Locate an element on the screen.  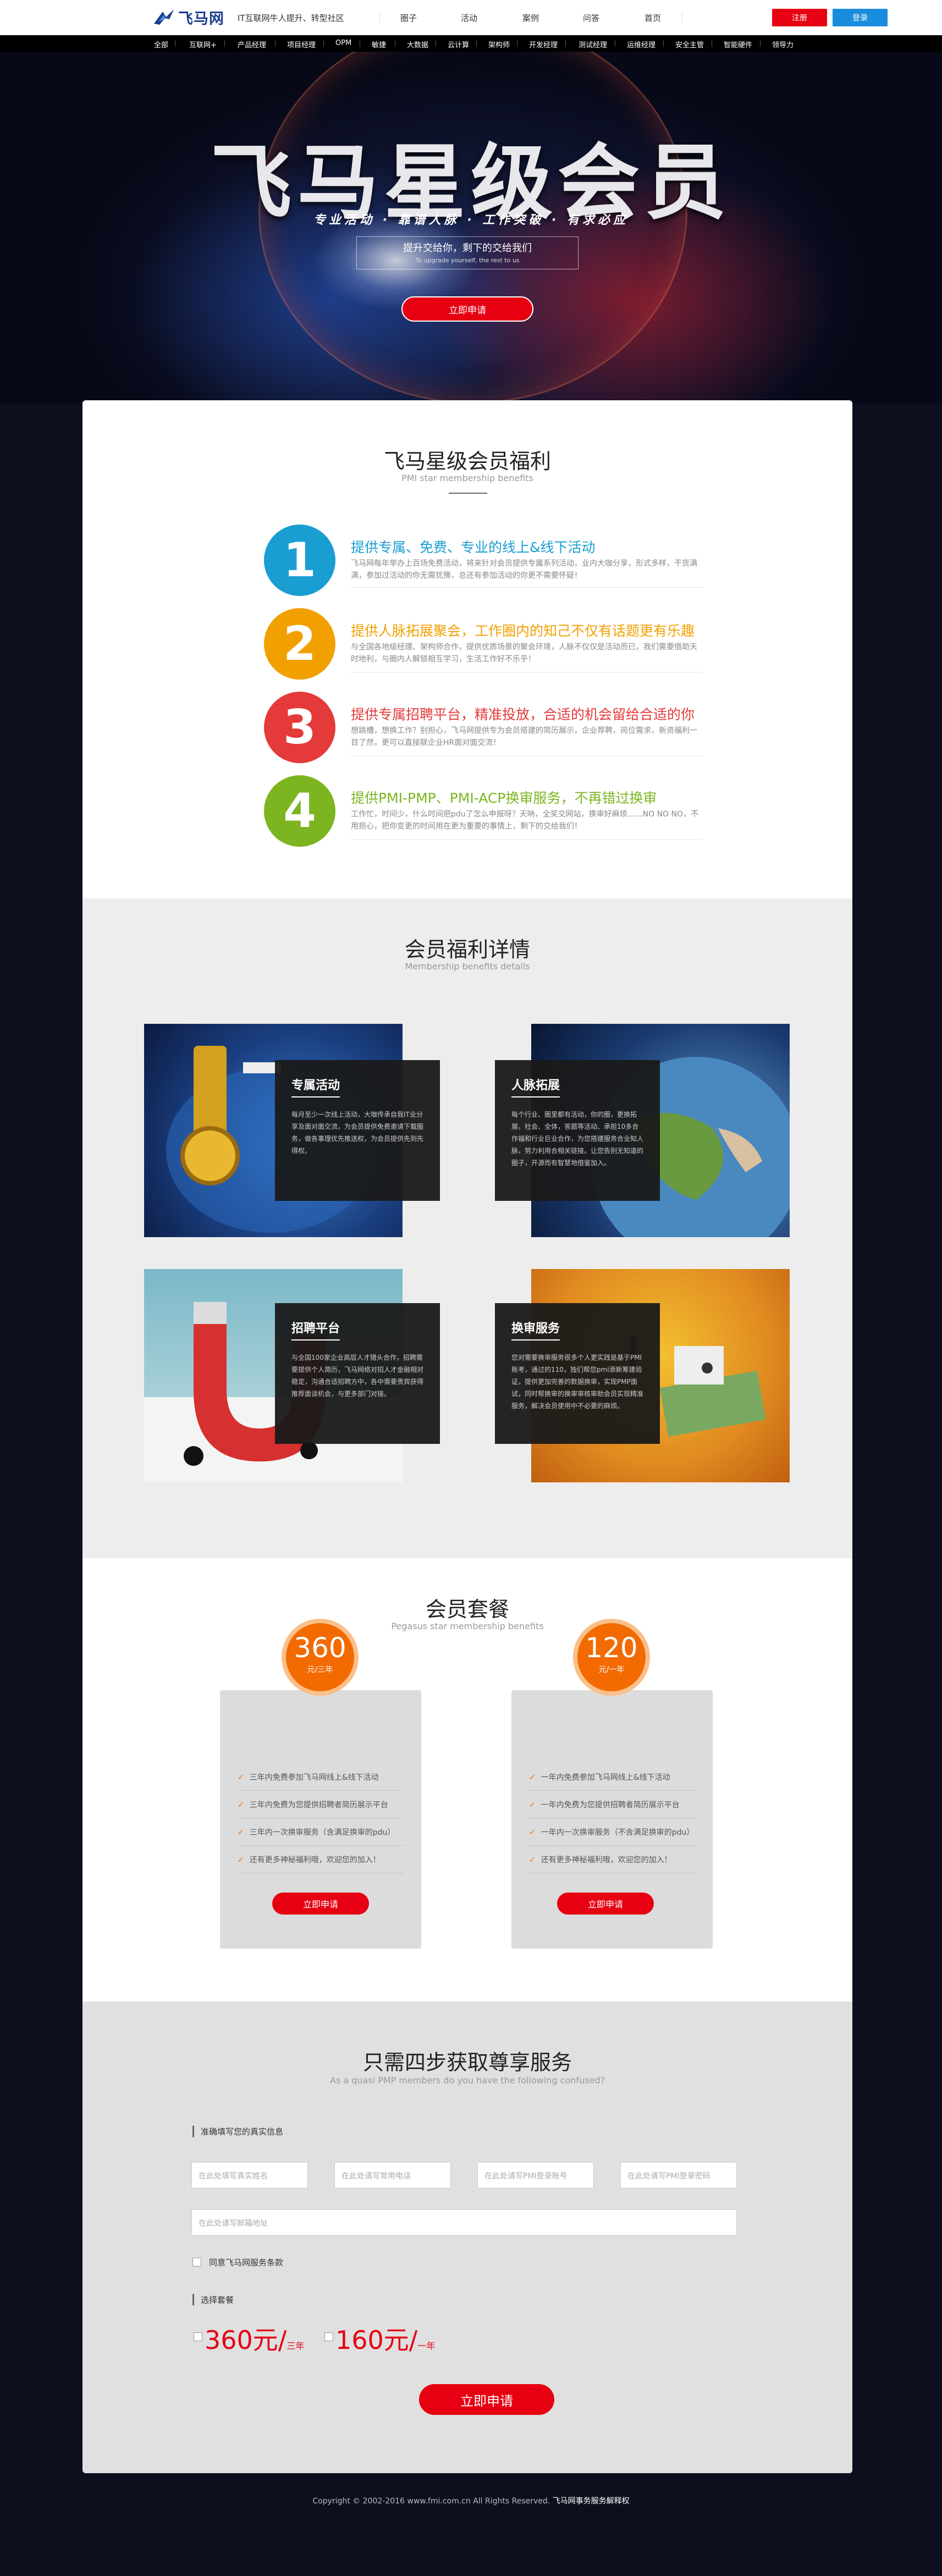
logo: 飞马网 is located at coordinates (194, 17).